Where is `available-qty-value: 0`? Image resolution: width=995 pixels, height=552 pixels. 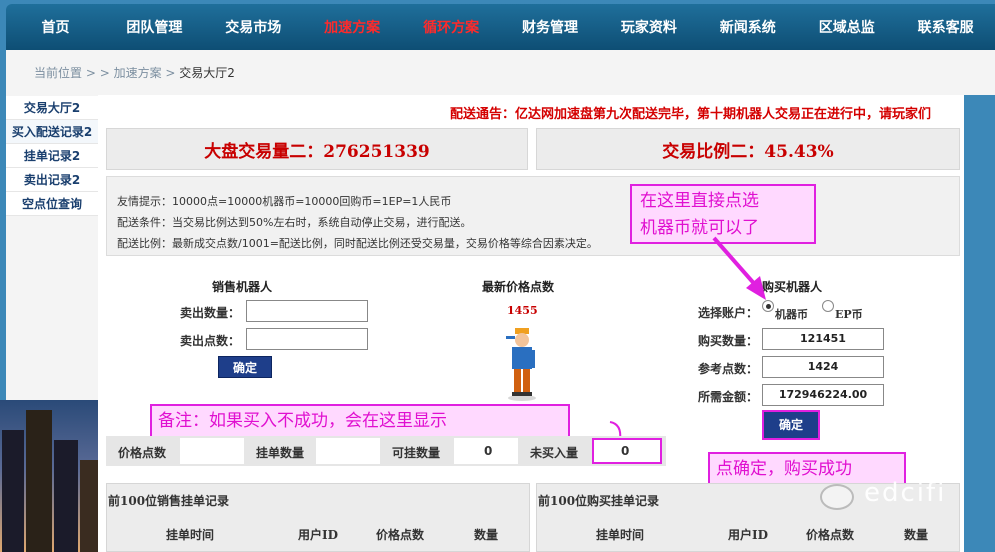
available-qty-value: 0 is located at coordinates (488, 451).